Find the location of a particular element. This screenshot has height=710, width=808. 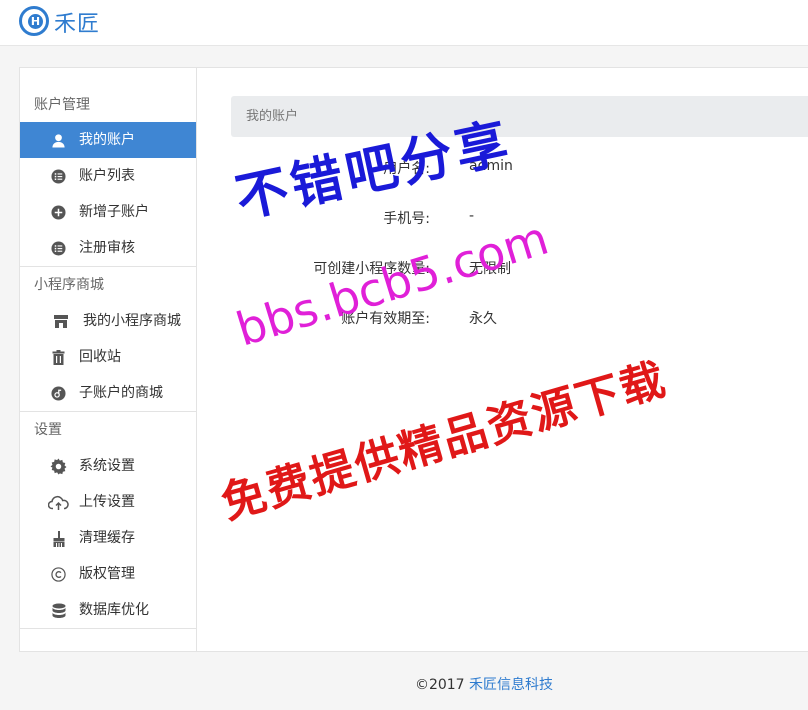

sidebar-item-label: 注册审核 is located at coordinates (107, 248).